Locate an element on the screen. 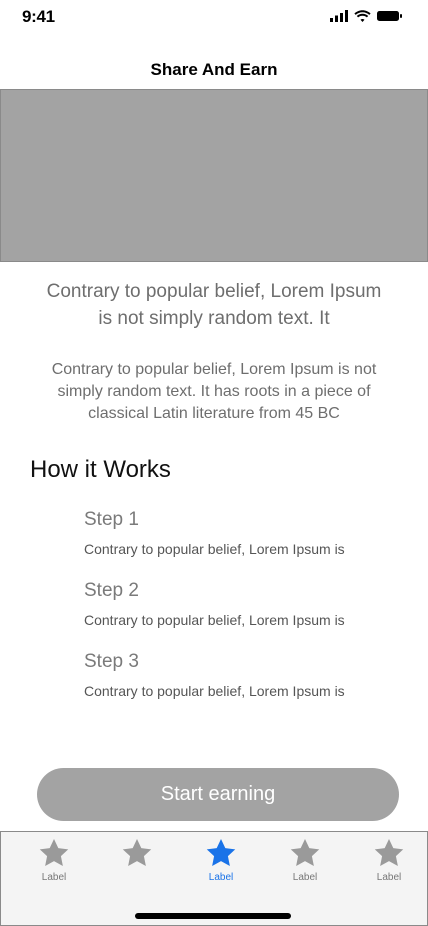  tab-1: Label is located at coordinates (54, 864).